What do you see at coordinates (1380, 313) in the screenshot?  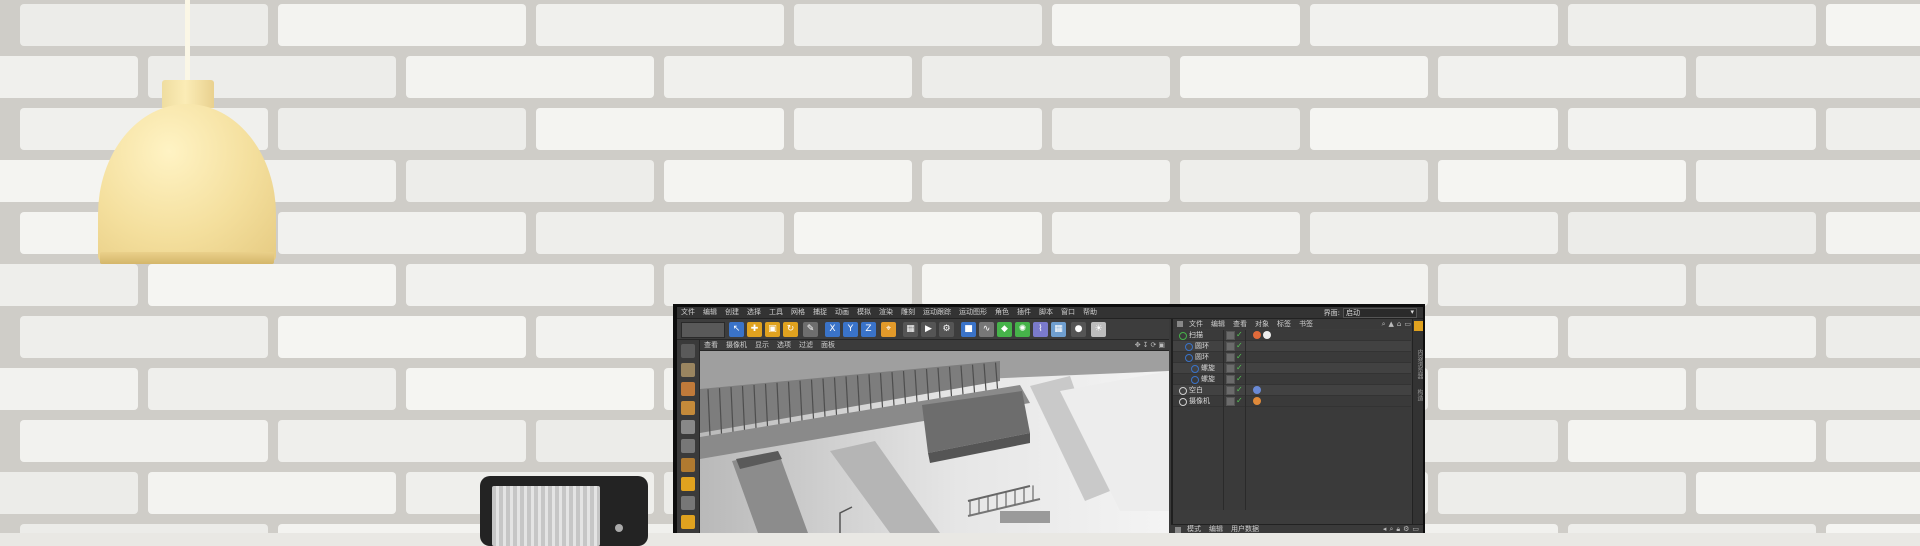 I see `layout-dropdown: 启动` at bounding box center [1380, 313].